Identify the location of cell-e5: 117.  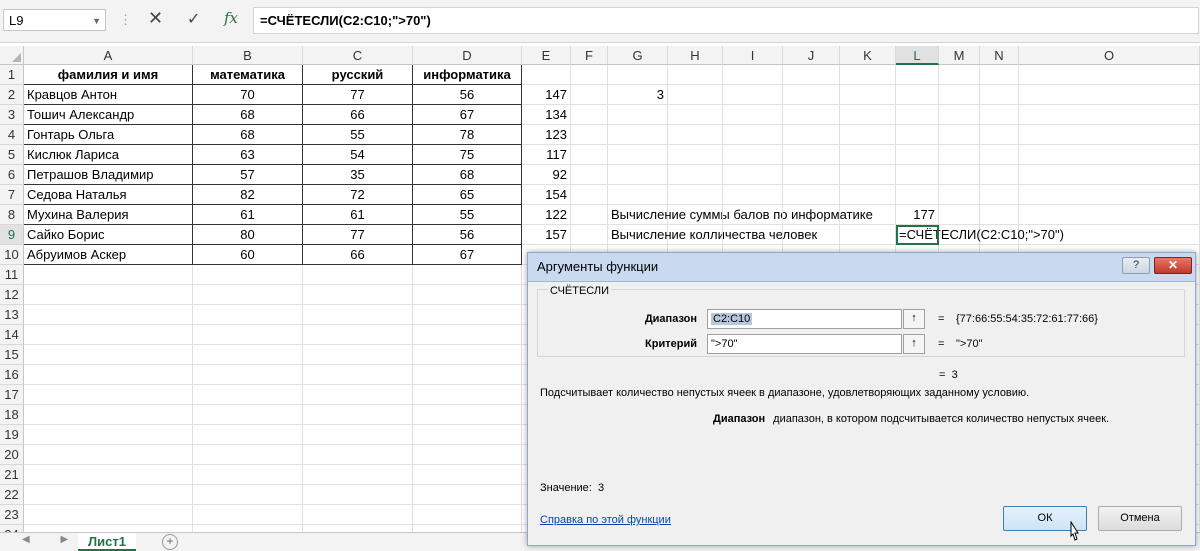
(546, 155).